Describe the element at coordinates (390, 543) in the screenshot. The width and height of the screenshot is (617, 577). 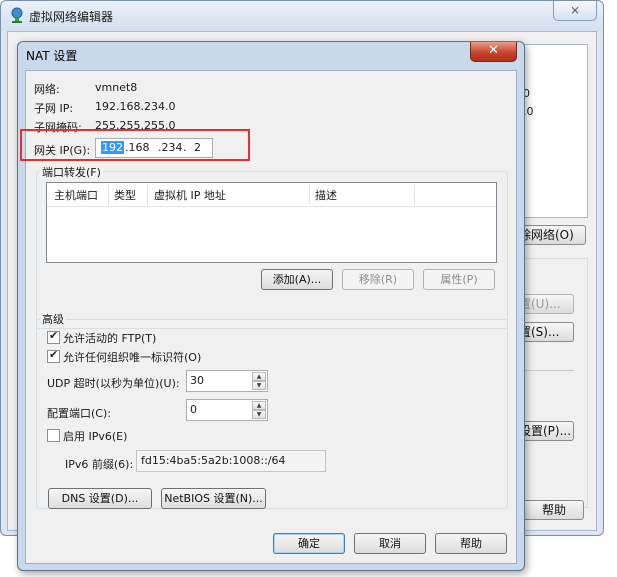
I see `cancel-button: 取消` at that location.